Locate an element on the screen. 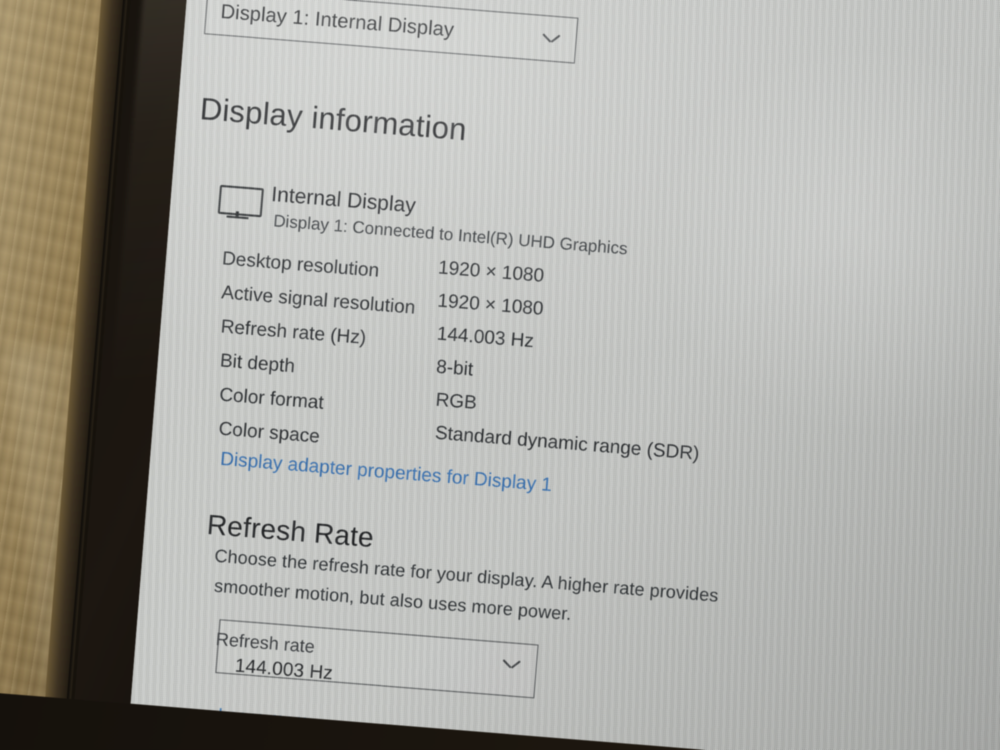  monitor-icon-screen is located at coordinates (240, 201).